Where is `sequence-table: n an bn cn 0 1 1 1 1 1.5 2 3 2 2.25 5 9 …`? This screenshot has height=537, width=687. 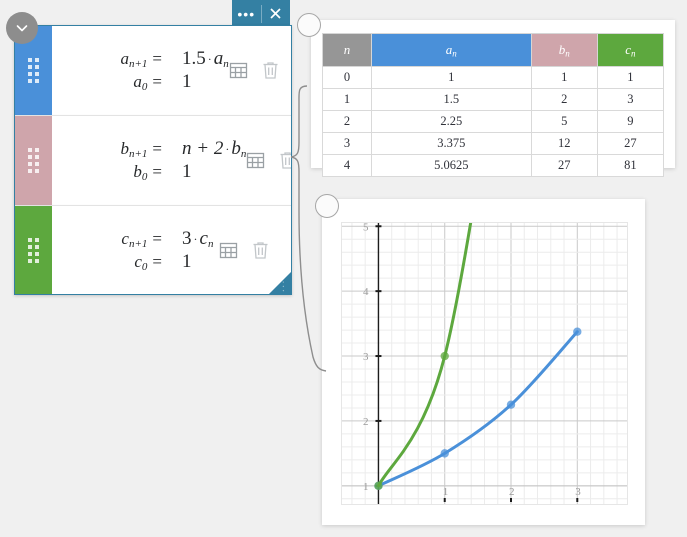 sequence-table: n an bn cn 0 1 1 1 1 1.5 2 3 2 2.25 5 9 … is located at coordinates (493, 105).